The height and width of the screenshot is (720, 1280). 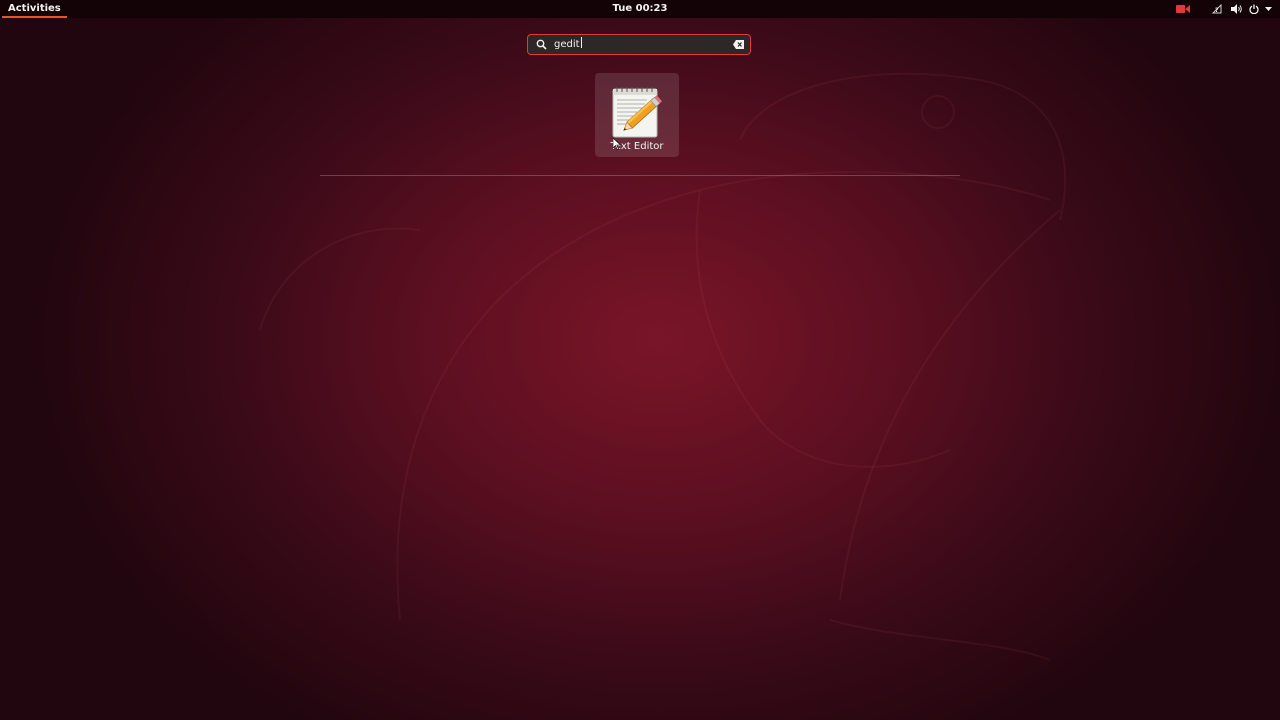 What do you see at coordinates (1254, 9) in the screenshot?
I see `power-icon` at bounding box center [1254, 9].